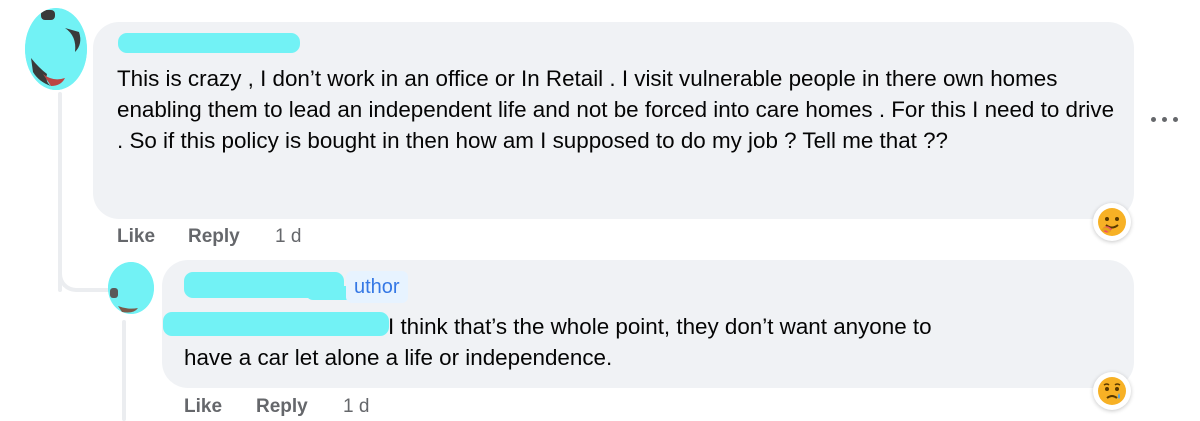 This screenshot has width=1200, height=421. What do you see at coordinates (209, 43) in the screenshot?
I see `redacted-author-name` at bounding box center [209, 43].